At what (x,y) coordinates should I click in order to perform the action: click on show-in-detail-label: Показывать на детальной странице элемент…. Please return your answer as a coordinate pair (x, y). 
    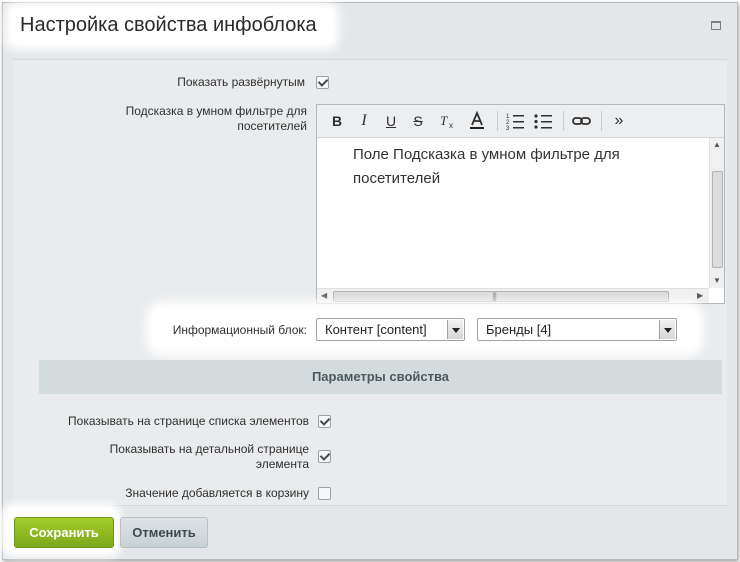
    Looking at the image, I should click on (209, 456).